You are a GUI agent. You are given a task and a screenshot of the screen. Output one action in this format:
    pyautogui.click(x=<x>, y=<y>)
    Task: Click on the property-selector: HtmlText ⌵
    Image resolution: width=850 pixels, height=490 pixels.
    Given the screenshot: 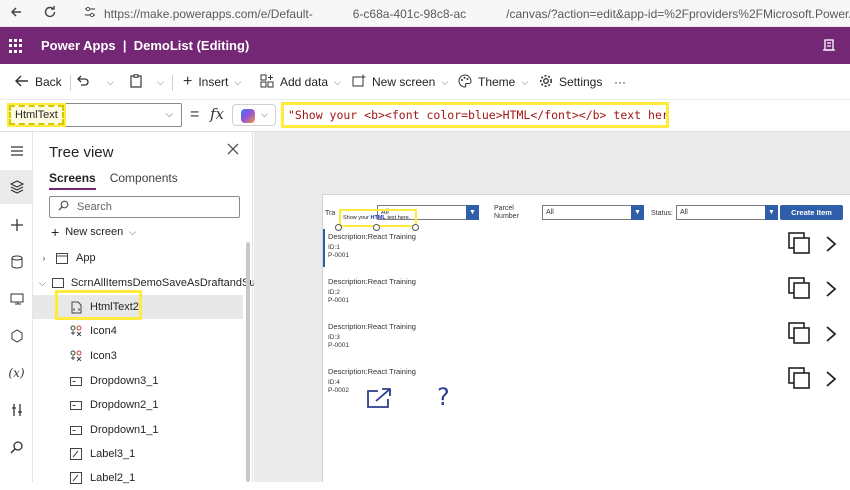 What is the action you would take?
    pyautogui.click(x=94, y=115)
    